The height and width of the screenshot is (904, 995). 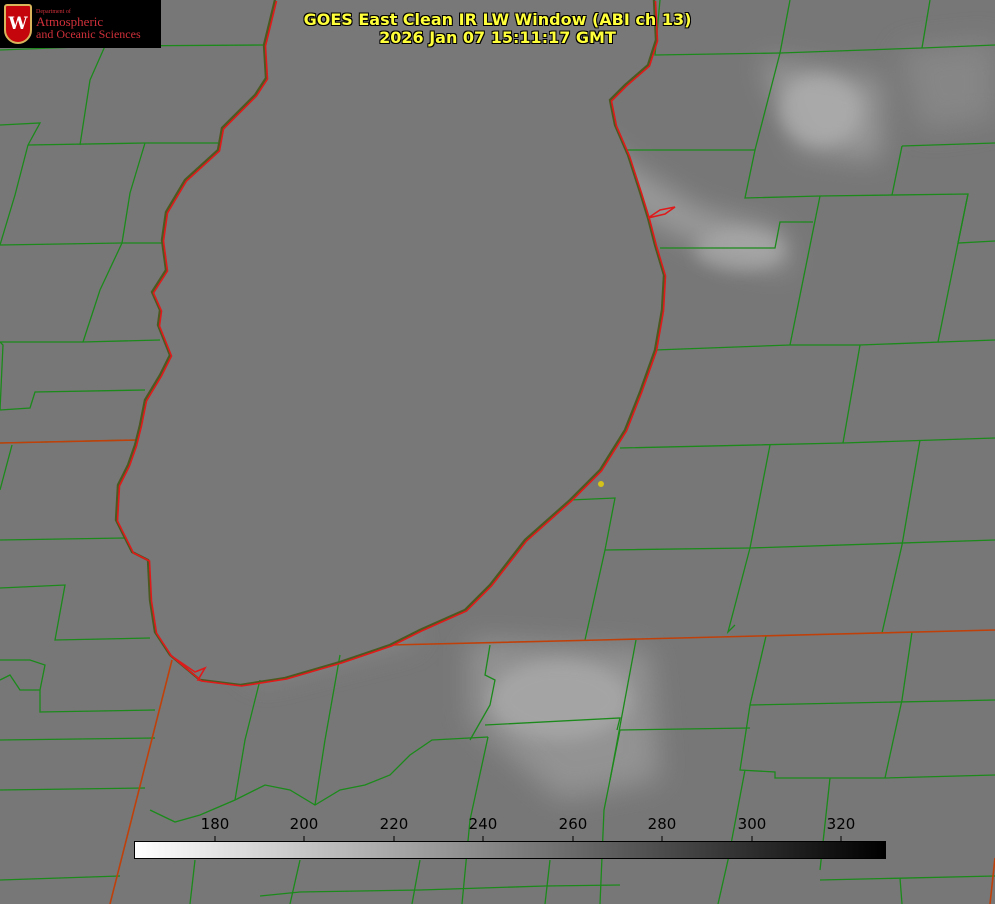 What do you see at coordinates (483, 824) in the screenshot?
I see `colorbar-tick-label: 240` at bounding box center [483, 824].